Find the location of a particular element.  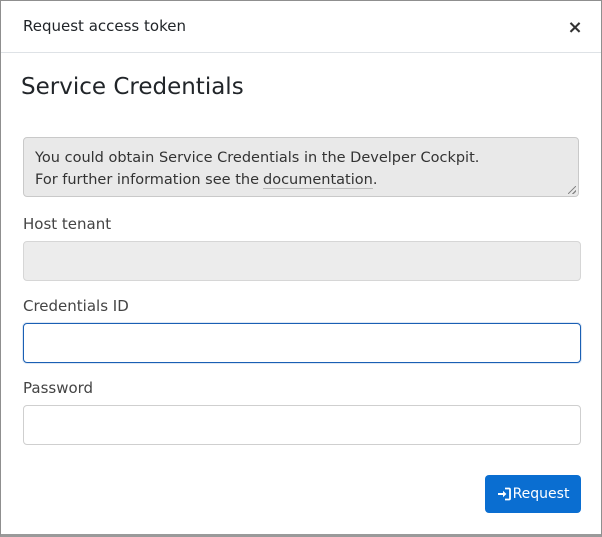

request-button-label: Request is located at coordinates (541, 494).